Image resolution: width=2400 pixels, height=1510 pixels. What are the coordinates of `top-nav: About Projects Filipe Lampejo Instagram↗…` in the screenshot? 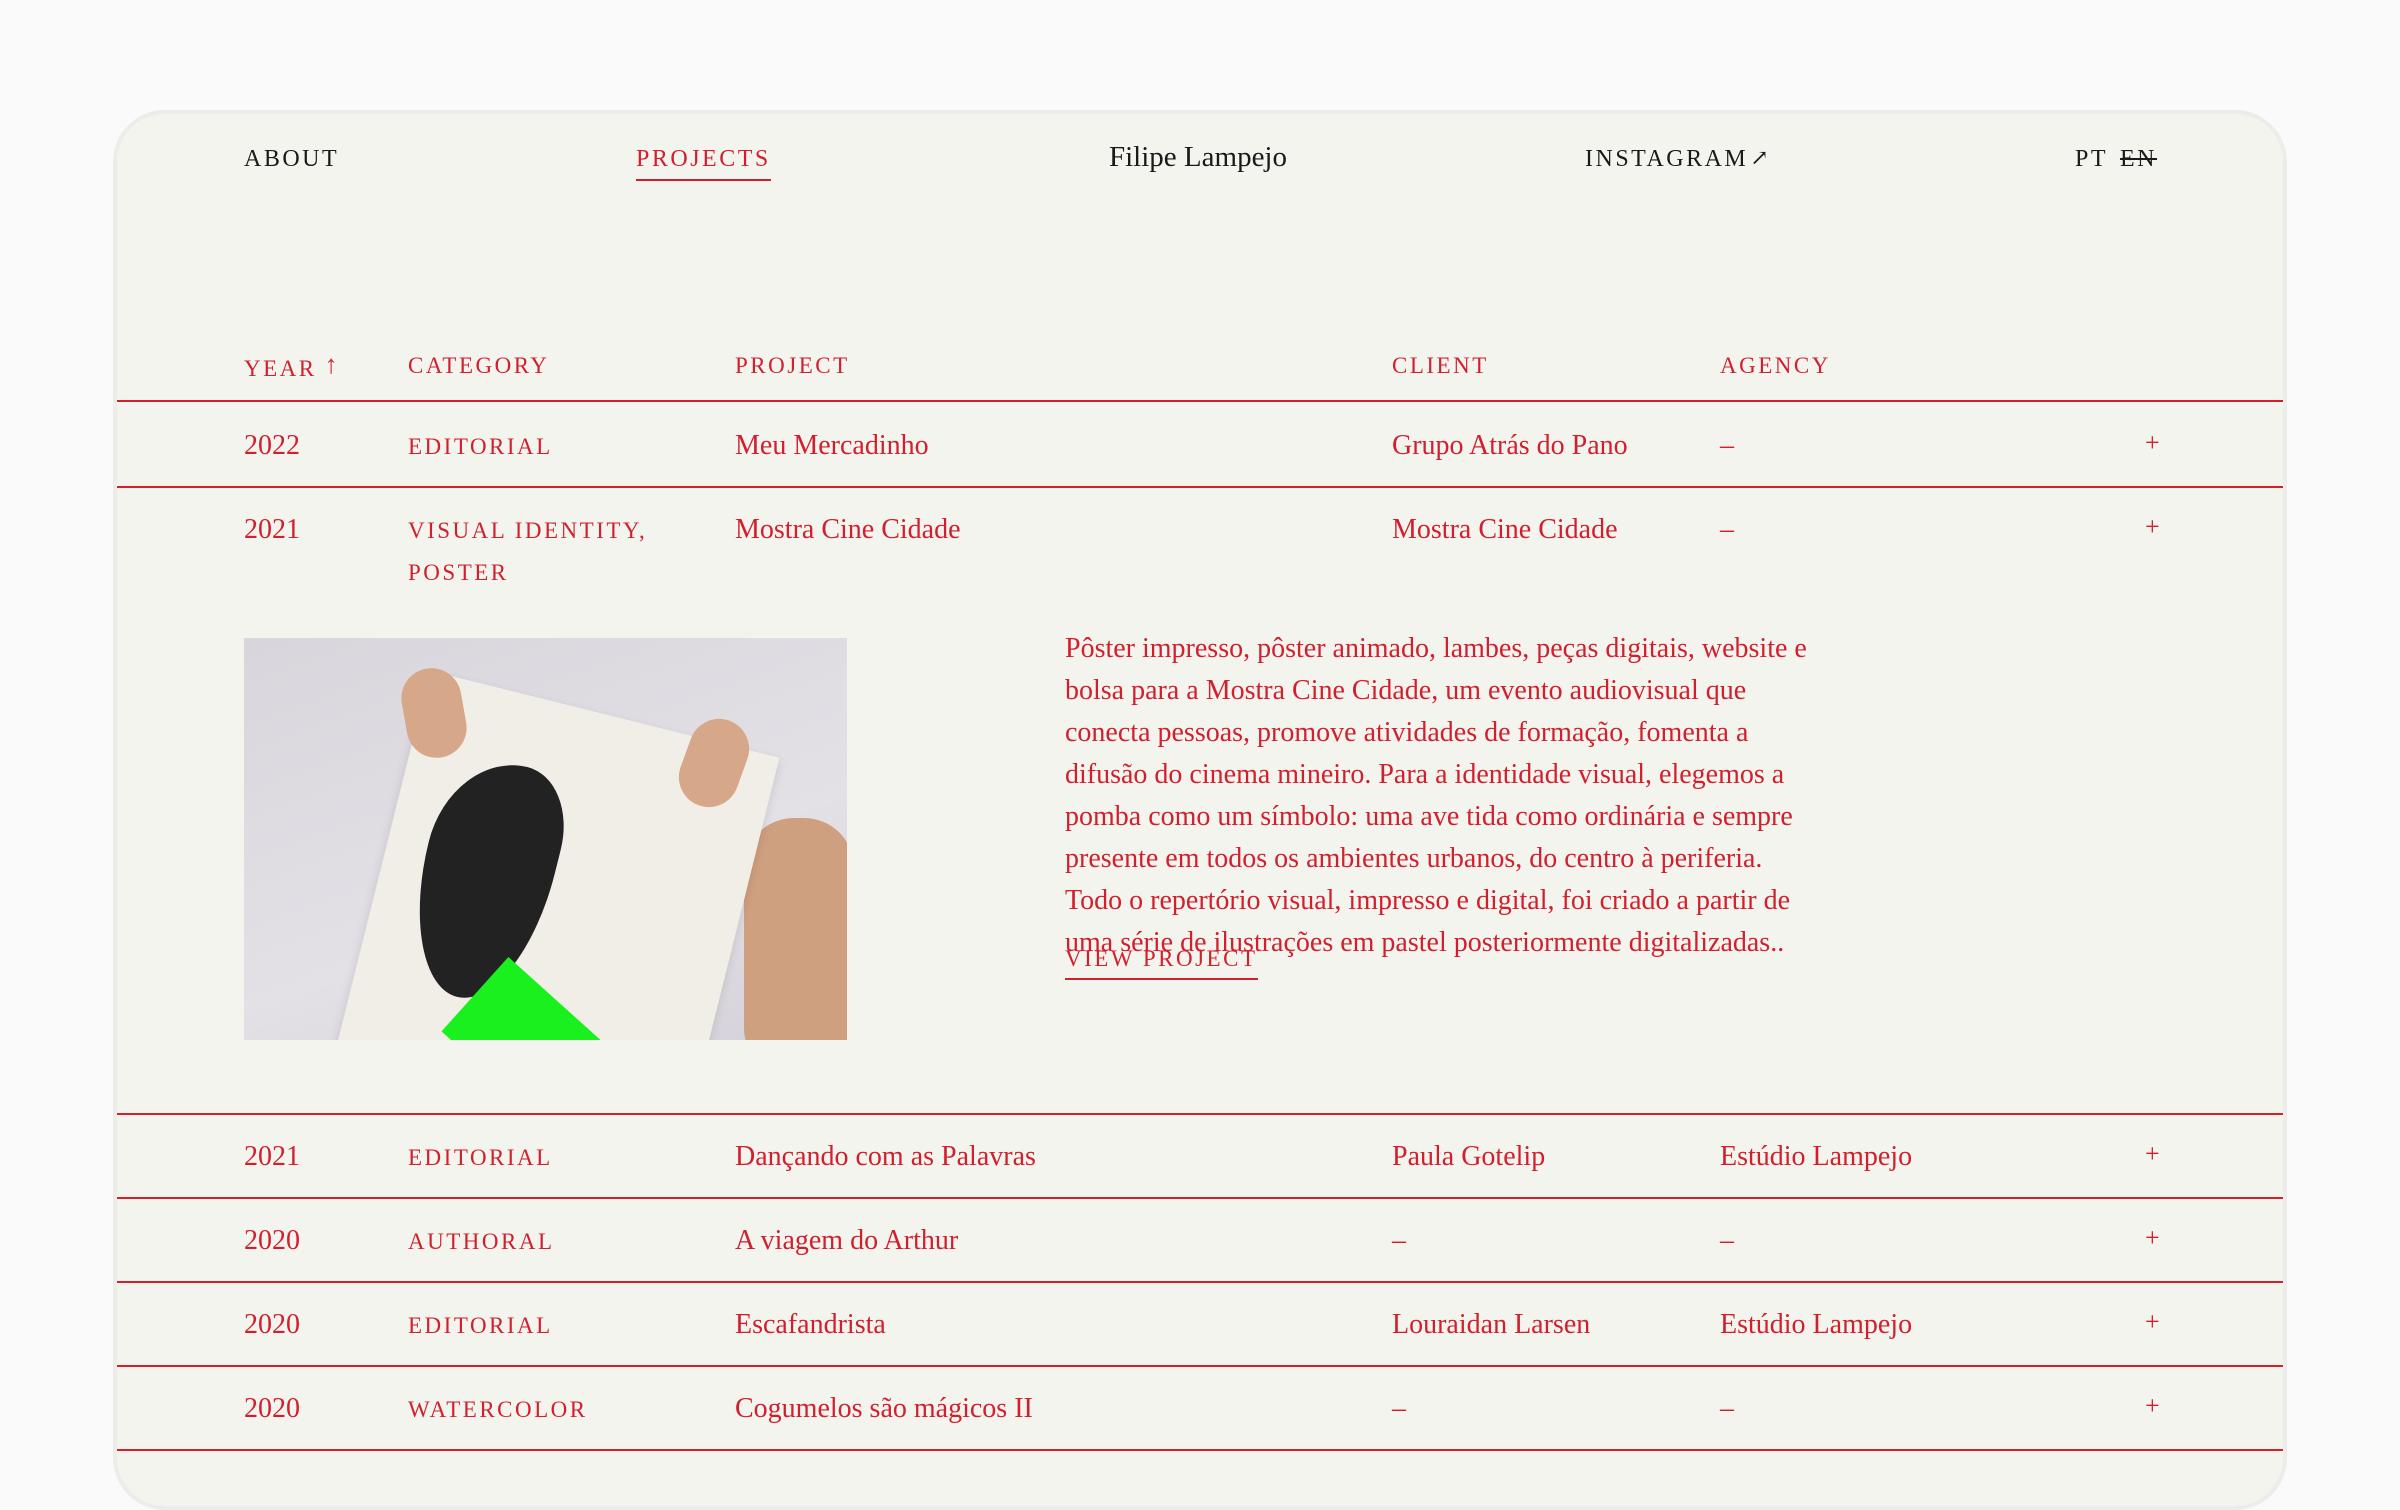 It's located at (1200, 174).